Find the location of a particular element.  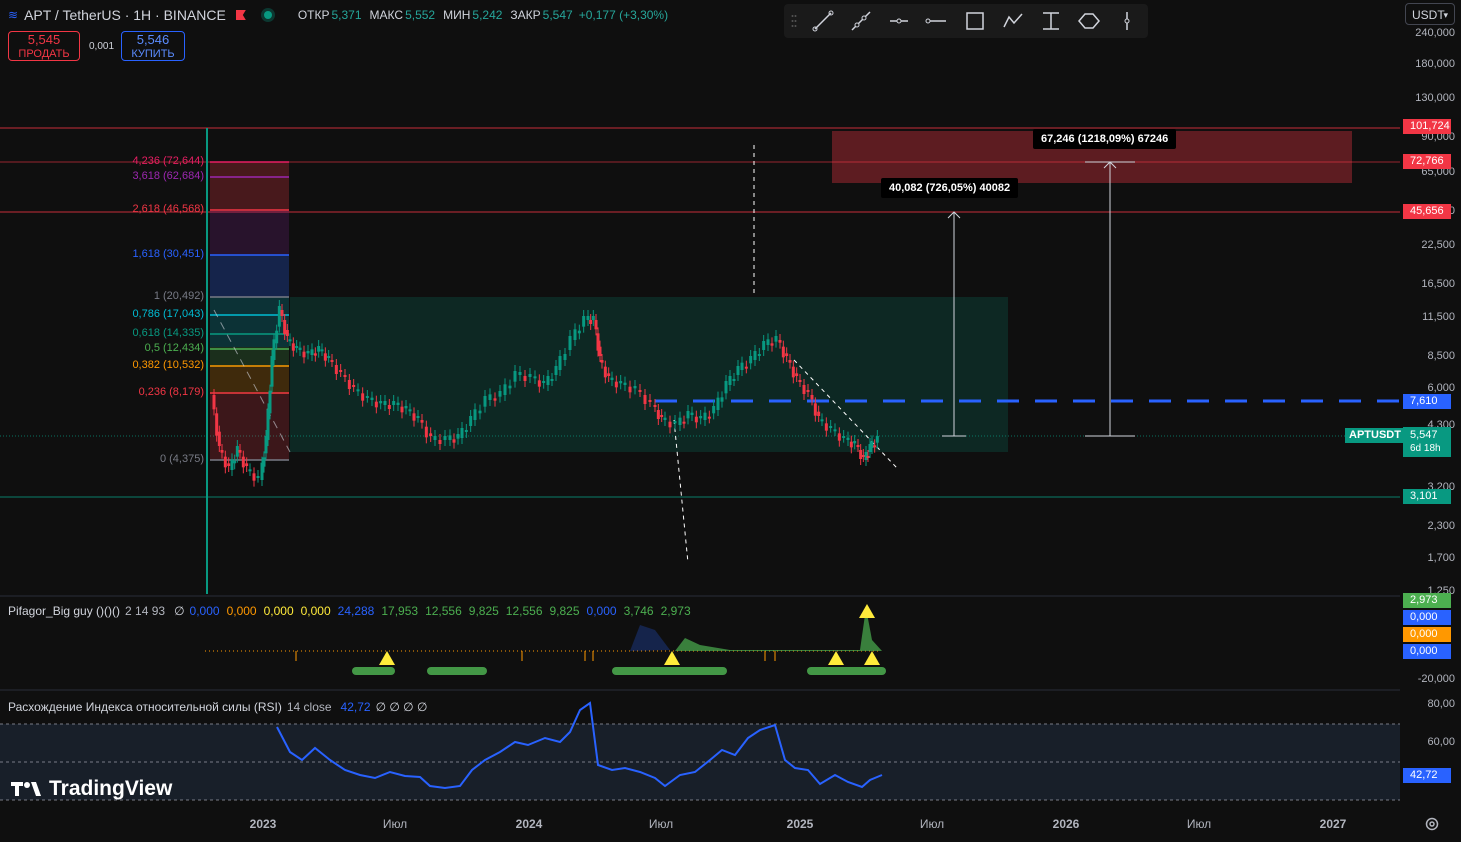

ray-icon is located at coordinates (861, 21).